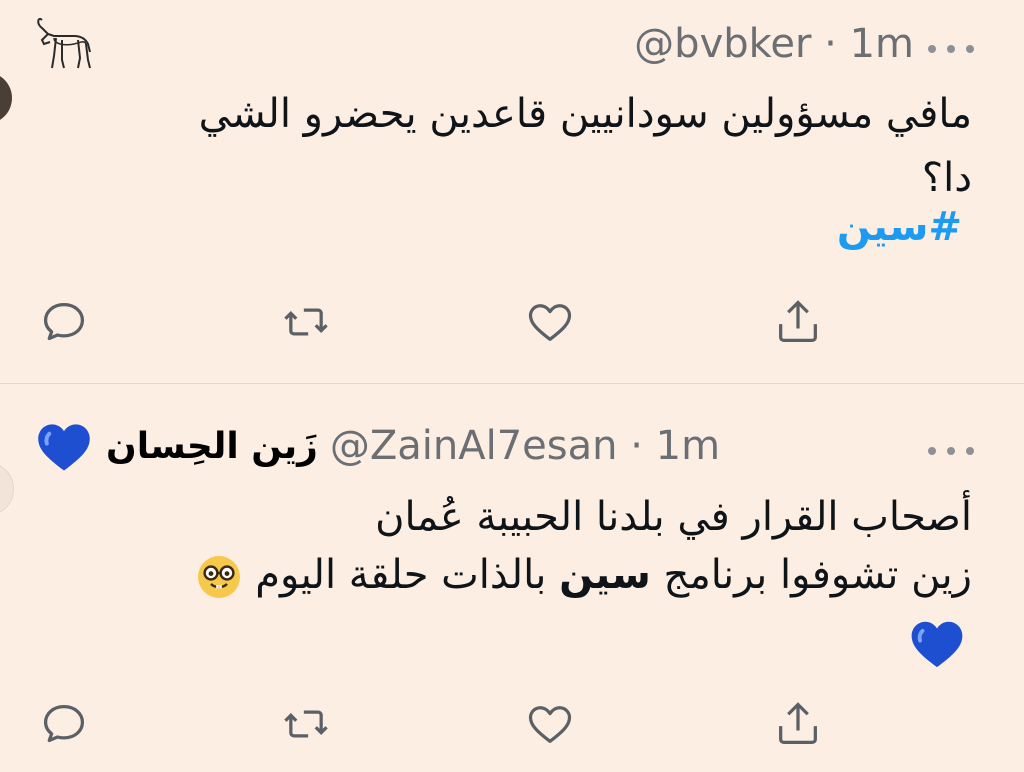 Image resolution: width=1024 pixels, height=772 pixels. I want to click on ibex-icon, so click(64, 43).